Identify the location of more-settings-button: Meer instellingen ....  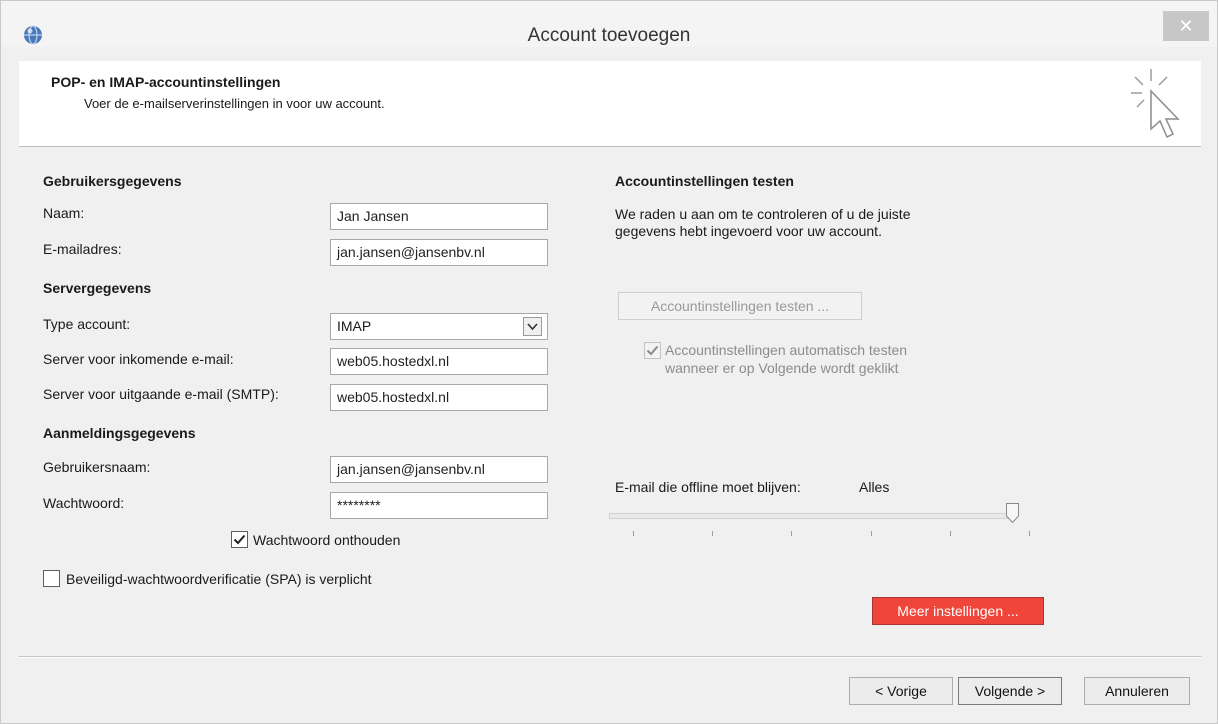
(958, 611).